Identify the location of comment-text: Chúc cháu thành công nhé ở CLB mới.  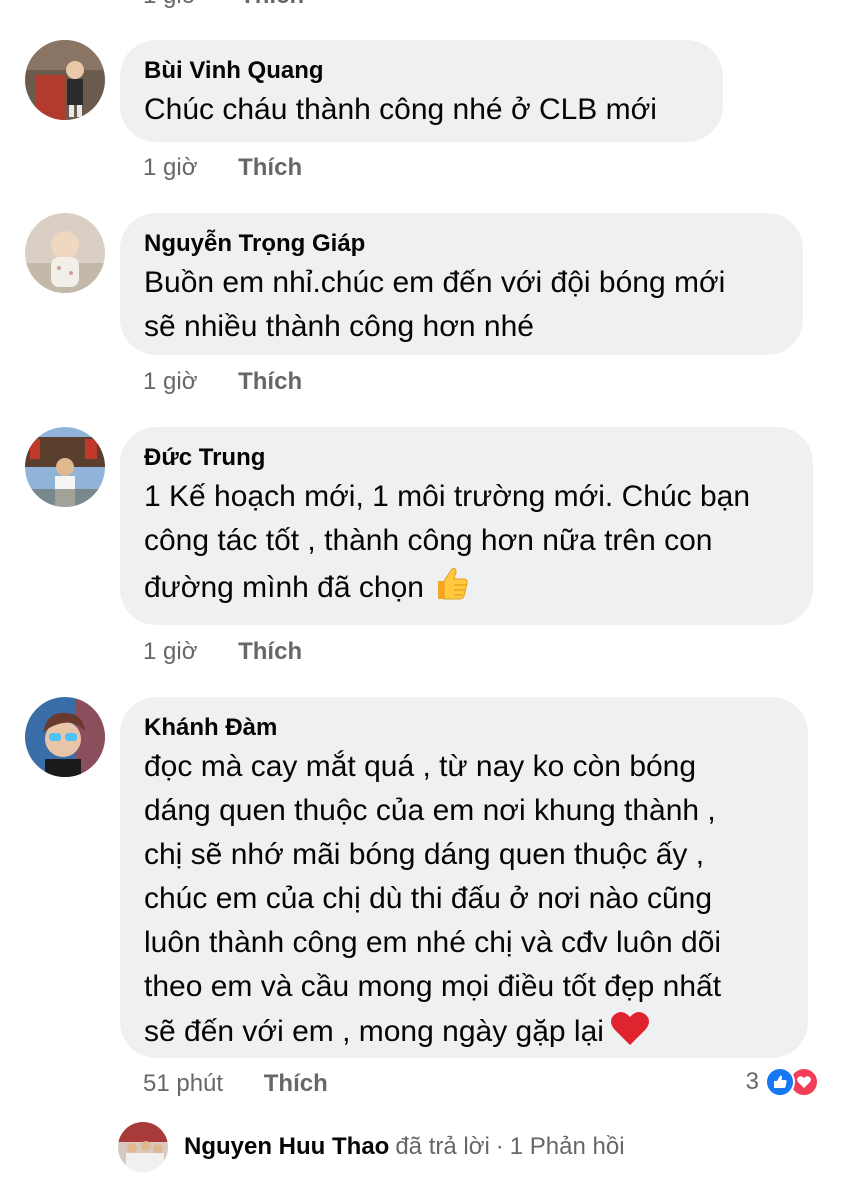
(400, 109).